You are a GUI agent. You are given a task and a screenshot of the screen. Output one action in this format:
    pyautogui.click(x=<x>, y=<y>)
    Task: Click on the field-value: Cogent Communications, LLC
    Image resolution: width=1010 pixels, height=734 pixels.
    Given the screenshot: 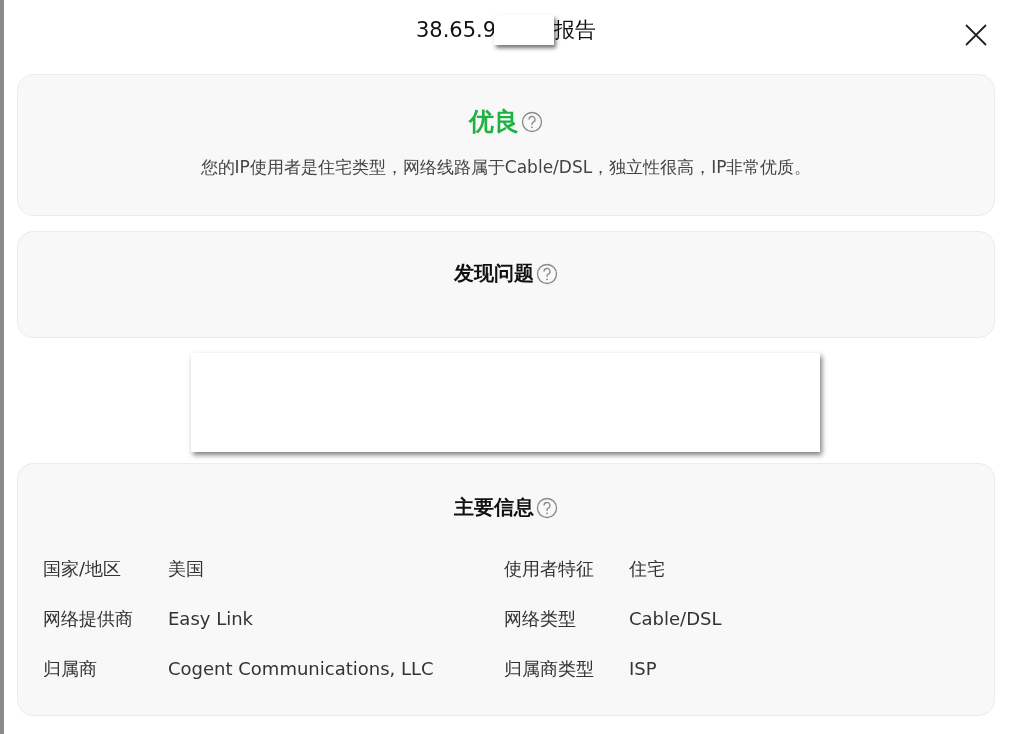 What is the action you would take?
    pyautogui.click(x=301, y=669)
    